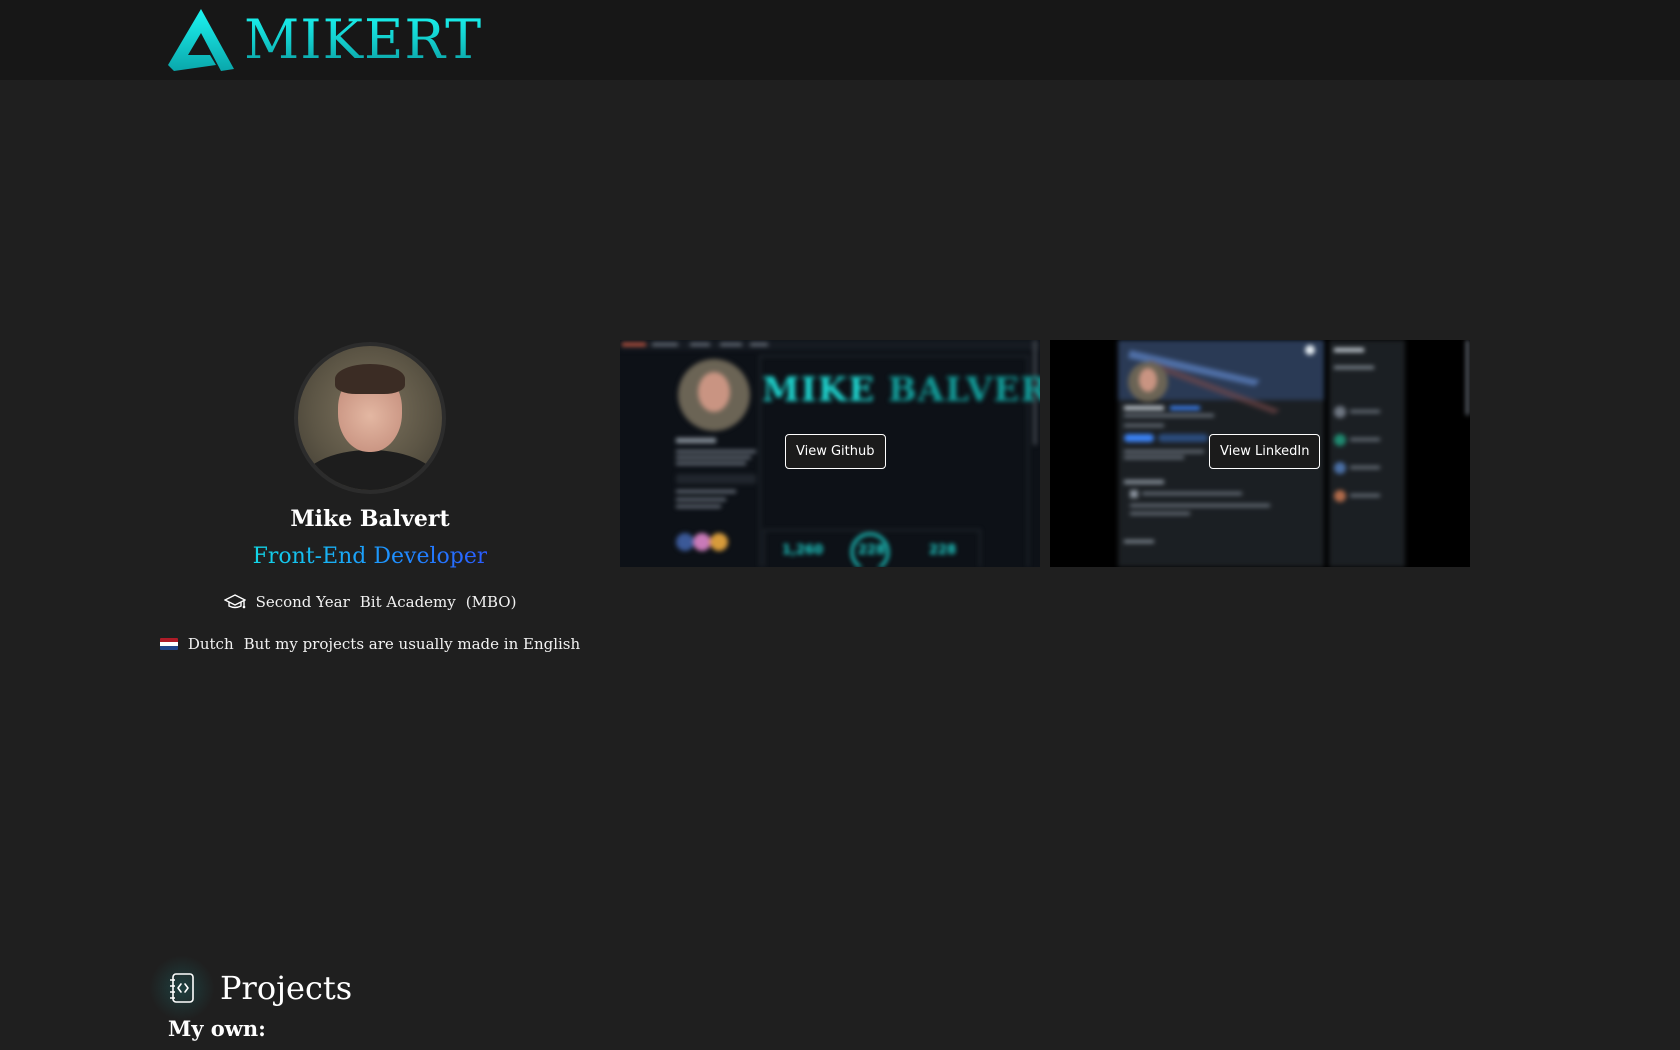 This screenshot has width=1680, height=1050. What do you see at coordinates (210, 644) in the screenshot?
I see `language-name: Dutch` at bounding box center [210, 644].